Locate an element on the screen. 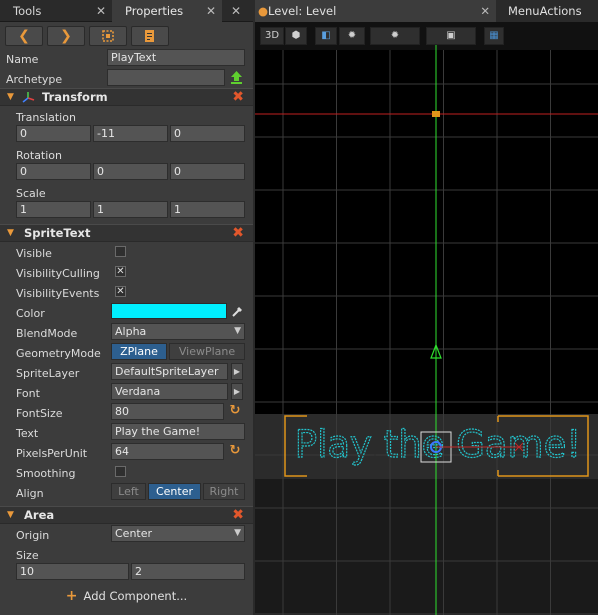  scale-y-field: 1 is located at coordinates (130, 209).